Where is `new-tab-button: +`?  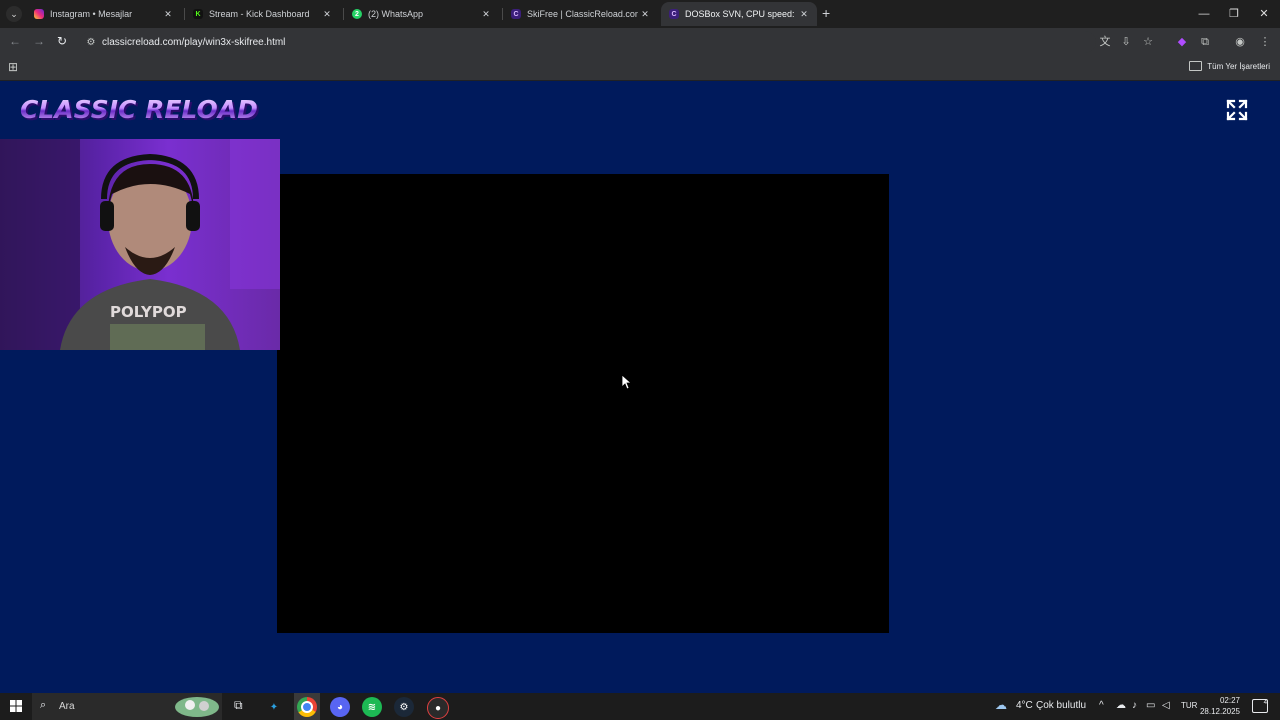
new-tab-button: + is located at coordinates (826, 13).